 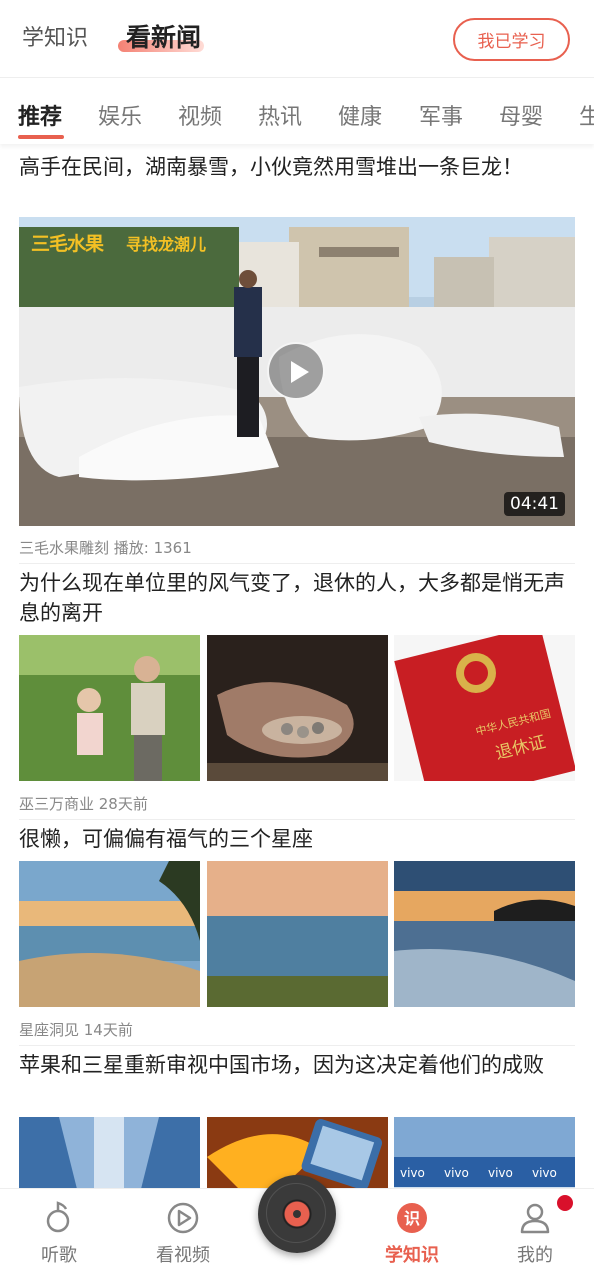 What do you see at coordinates (163, 36) in the screenshot?
I see `tab-read-news: 看新闻` at bounding box center [163, 36].